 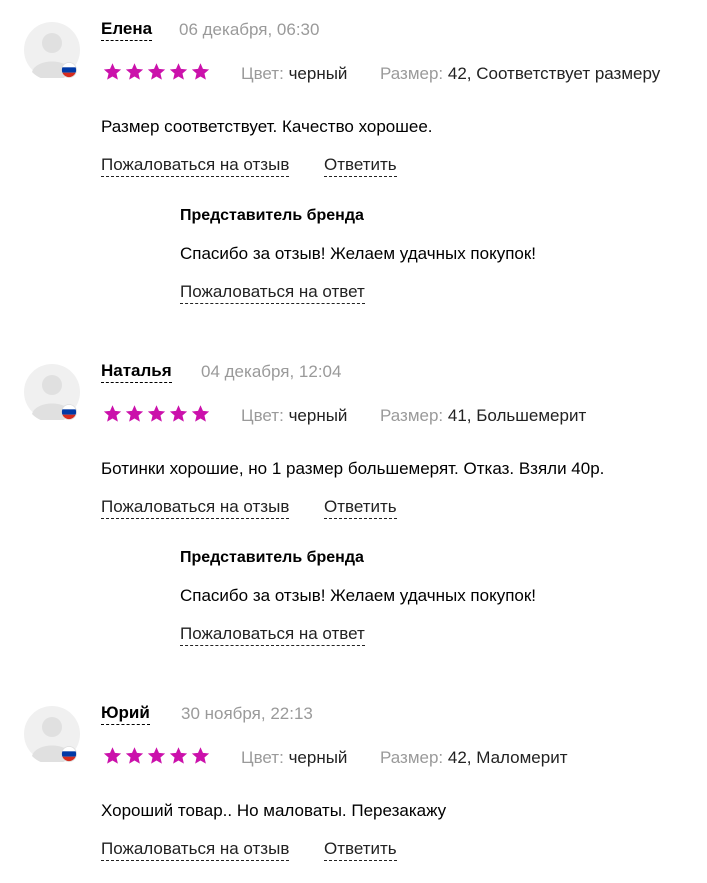 I want to click on review-date: 06 декабря, 06:30, so click(x=249, y=29).